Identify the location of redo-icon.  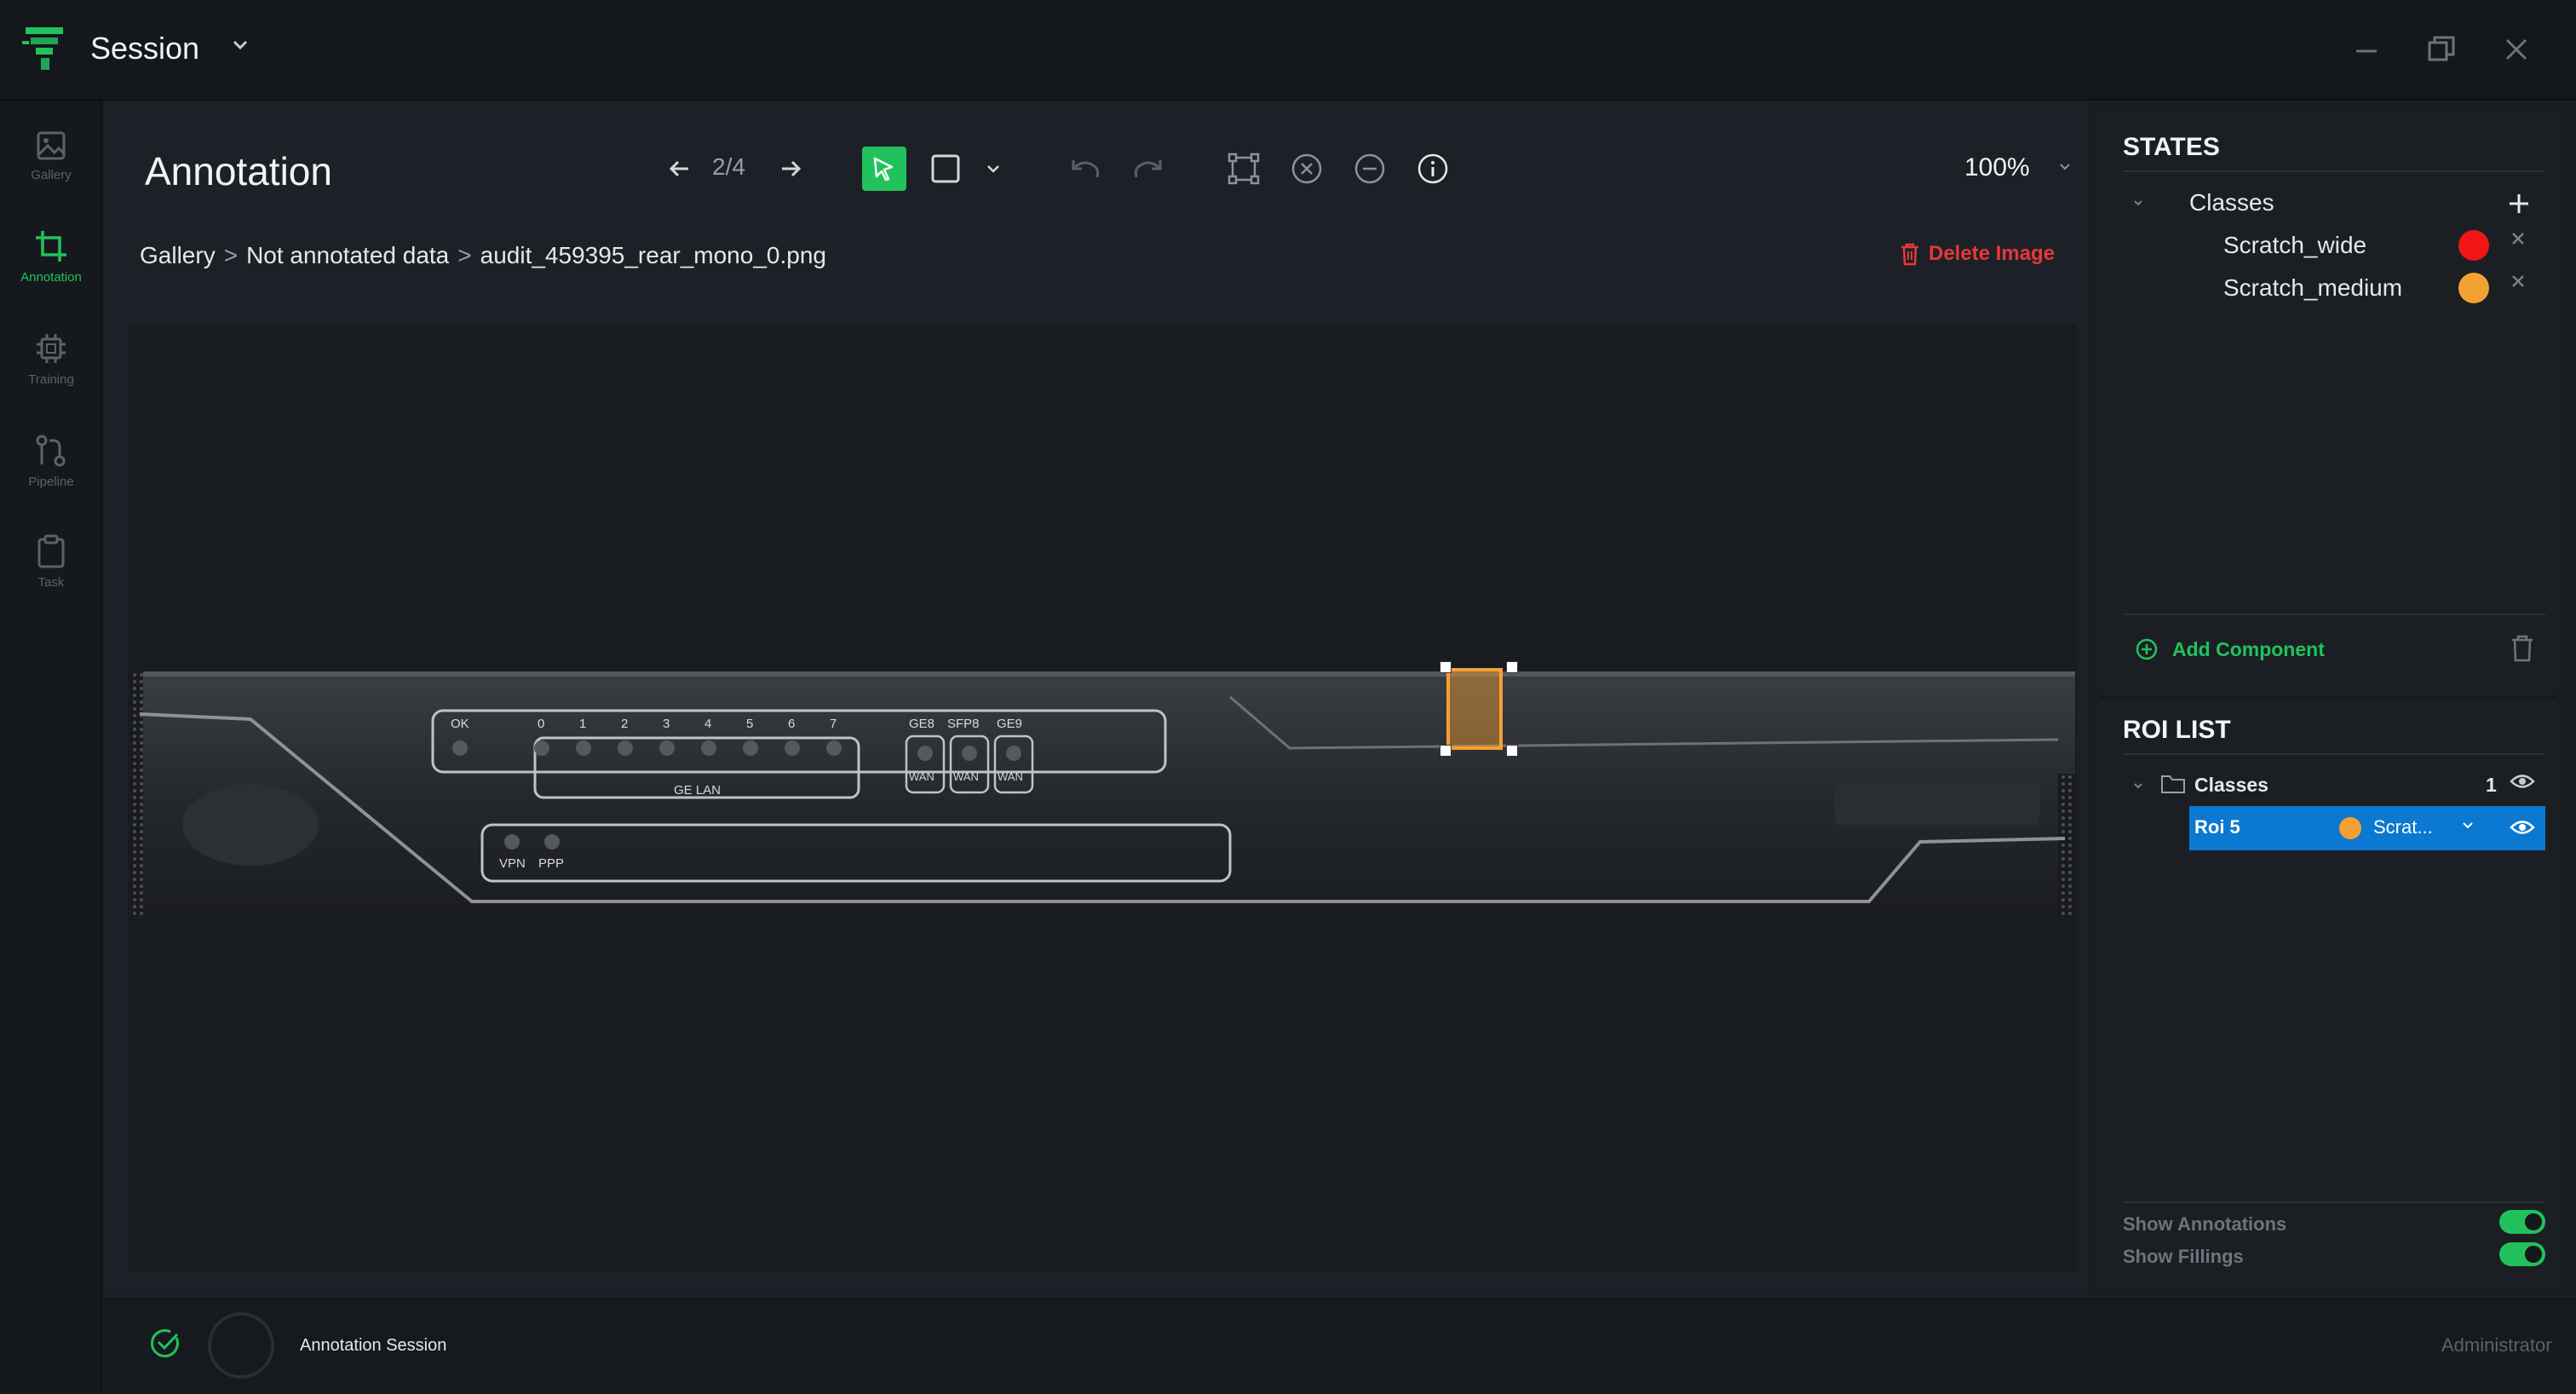
(1148, 169).